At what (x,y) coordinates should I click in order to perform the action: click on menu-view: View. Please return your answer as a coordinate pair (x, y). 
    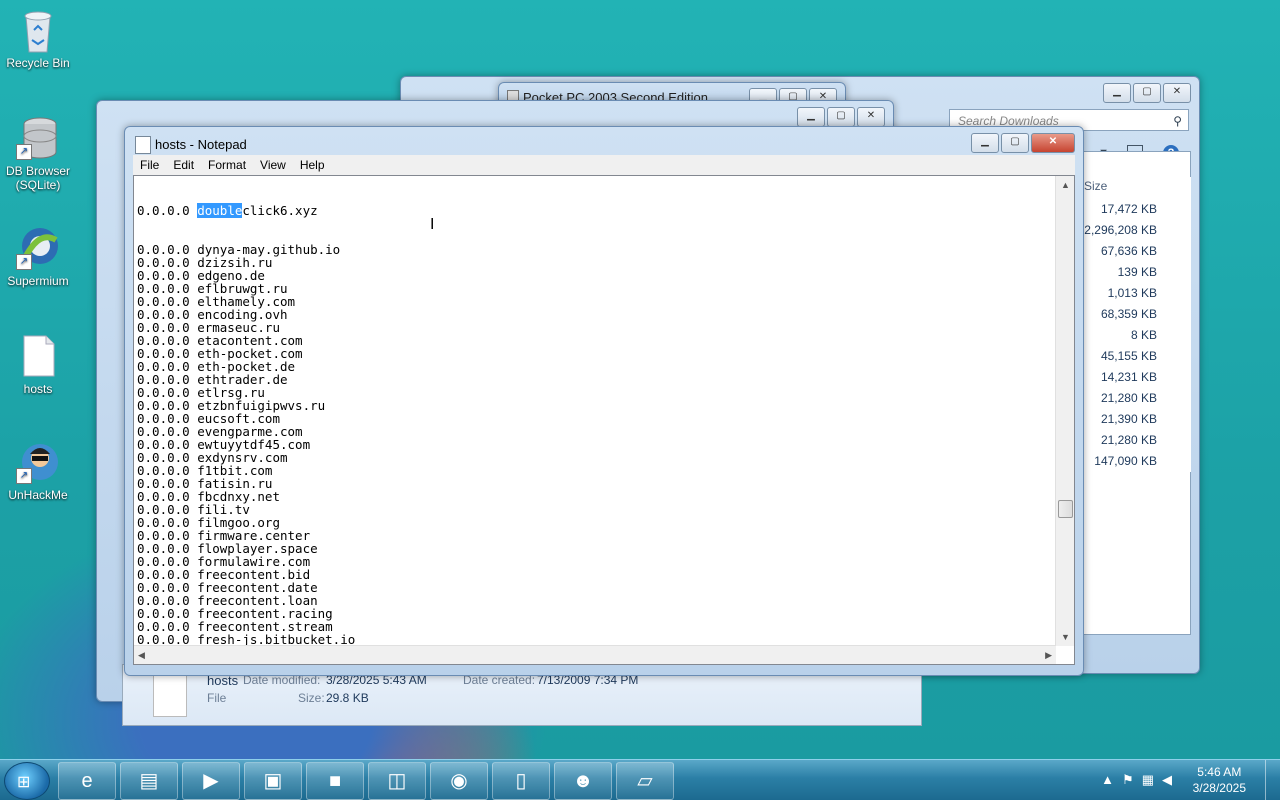
    Looking at the image, I should click on (273, 165).